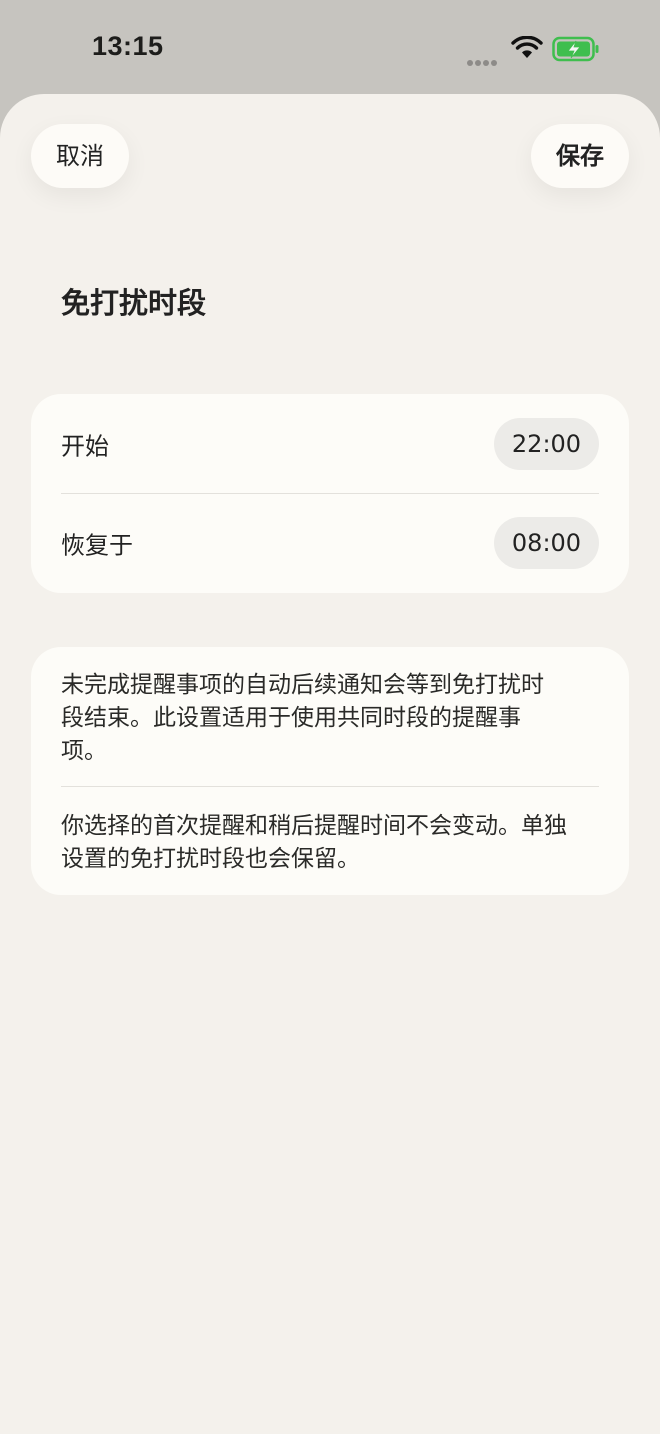  Describe the element at coordinates (314, 842) in the screenshot. I see `info-paragraph-2: 你选择的首次提醒和稍后提醒时间不会变动。单独设置的免打扰时段也会保留。` at that location.